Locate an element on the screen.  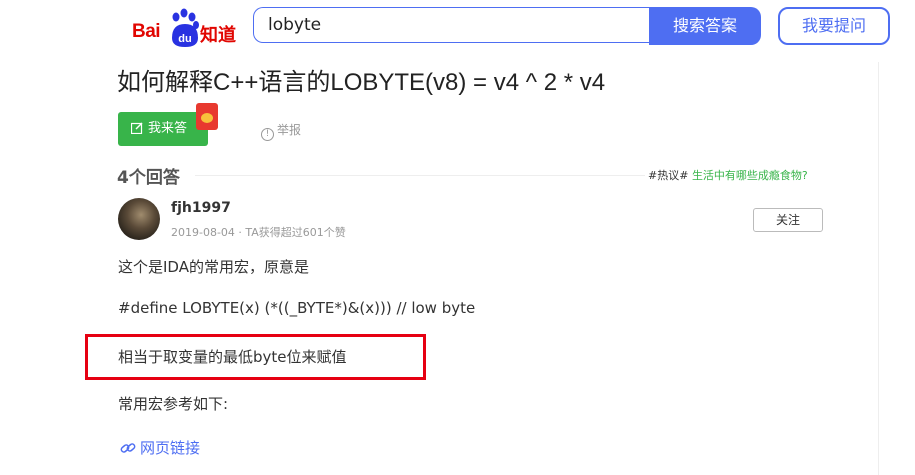
baidu-zhidao-logo: Bai du 知道 is located at coordinates (185, 28).